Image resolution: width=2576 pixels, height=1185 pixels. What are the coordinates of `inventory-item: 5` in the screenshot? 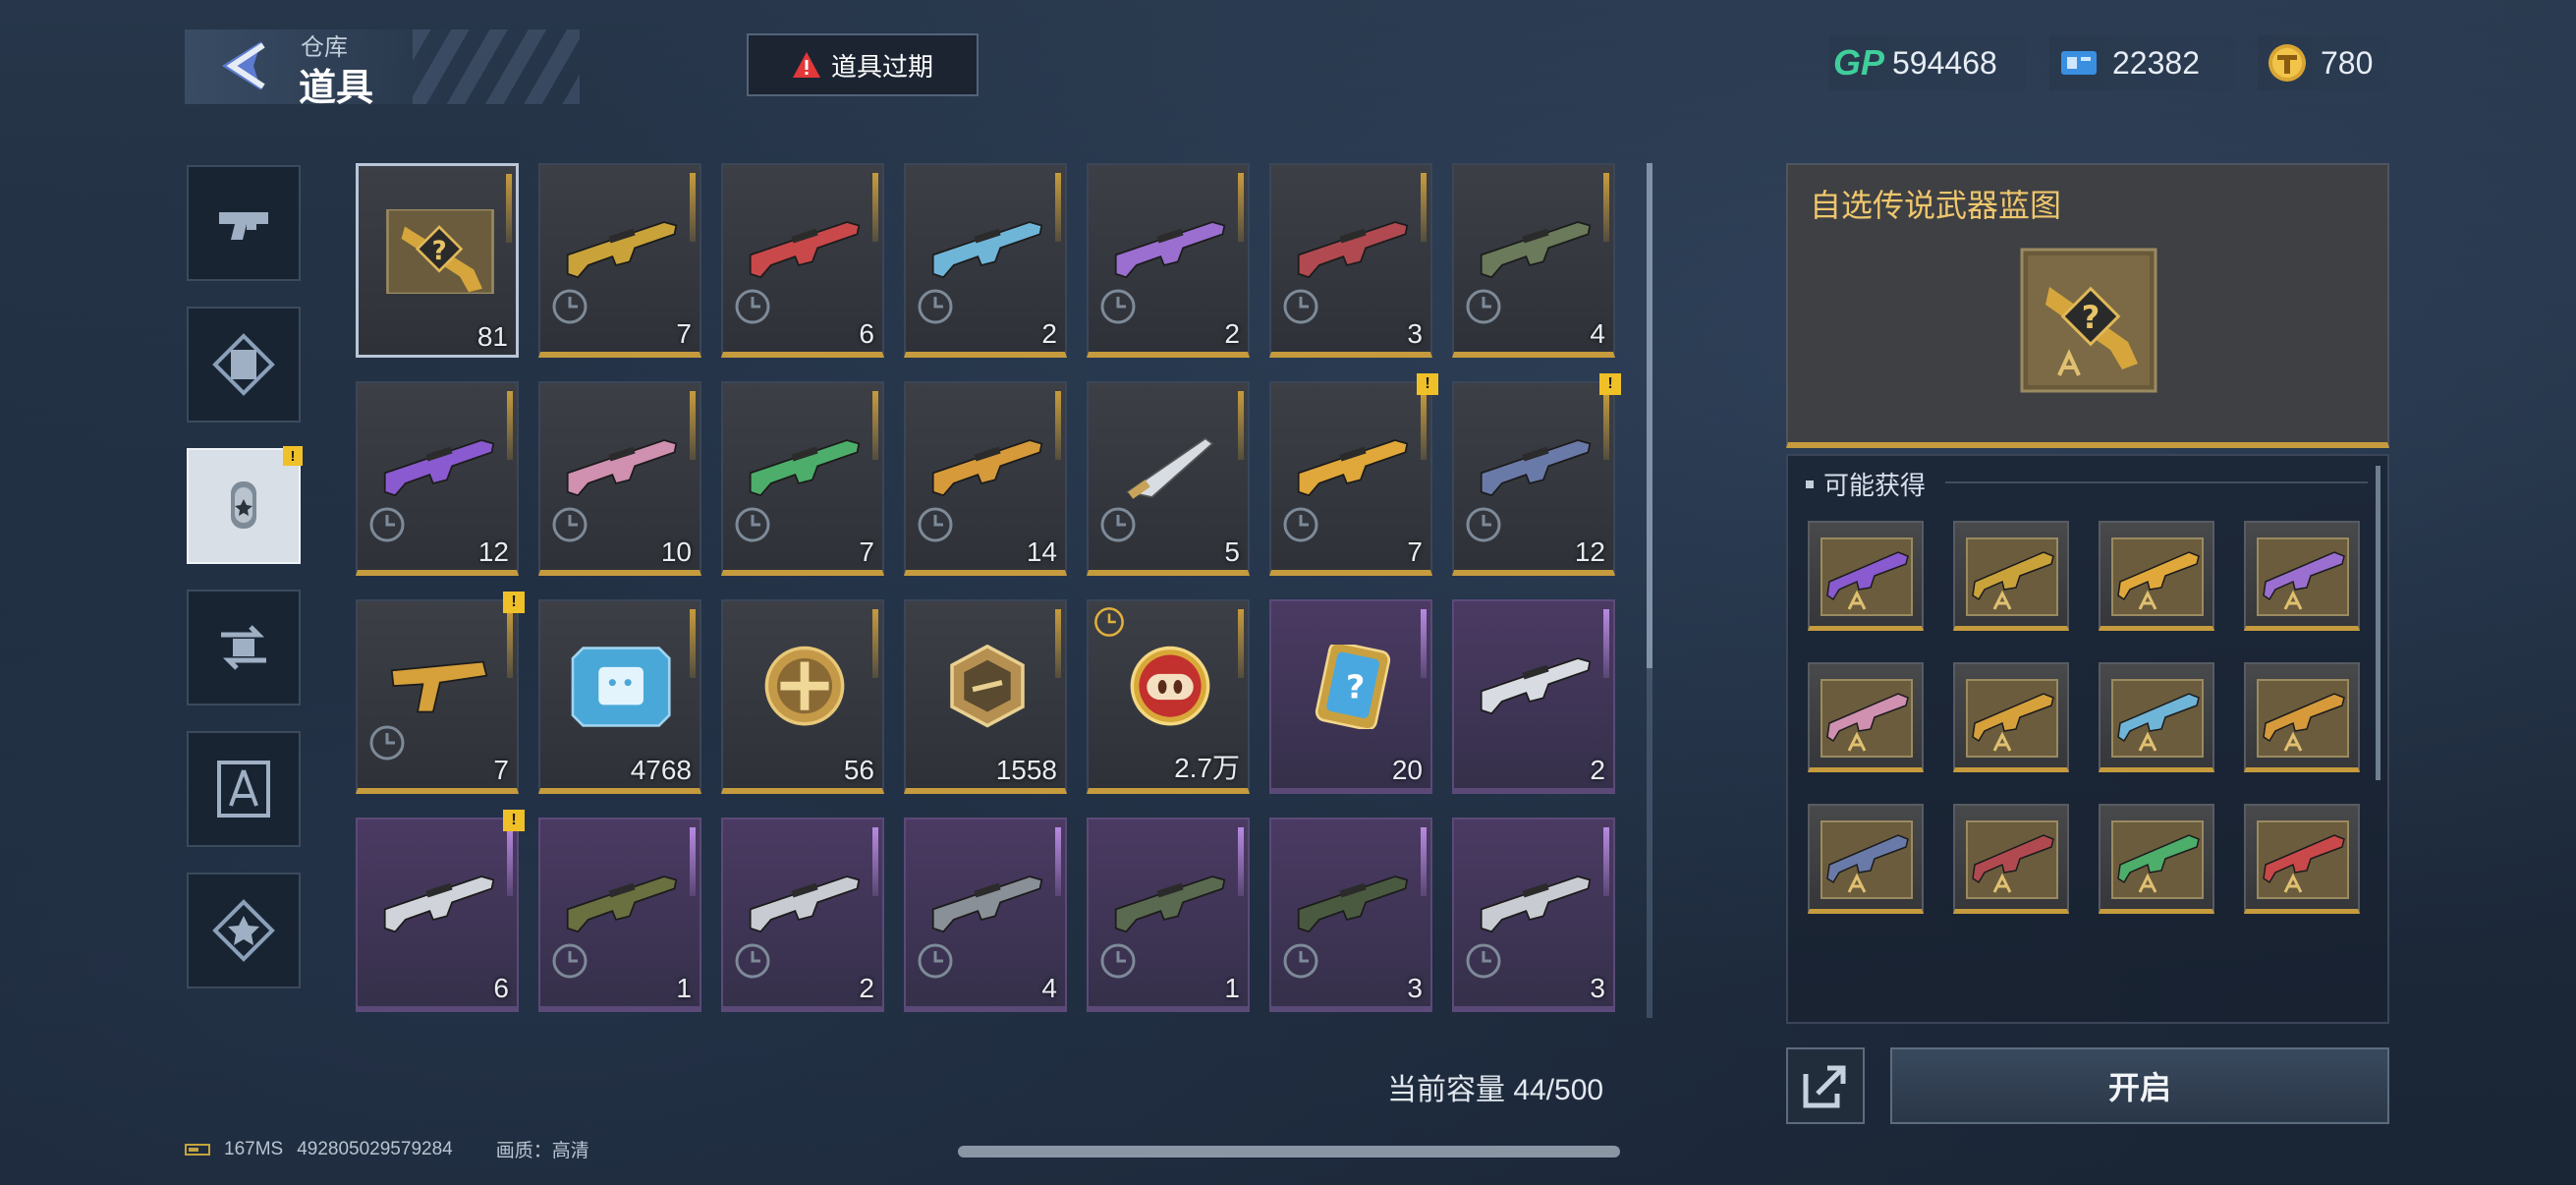 It's located at (1168, 479).